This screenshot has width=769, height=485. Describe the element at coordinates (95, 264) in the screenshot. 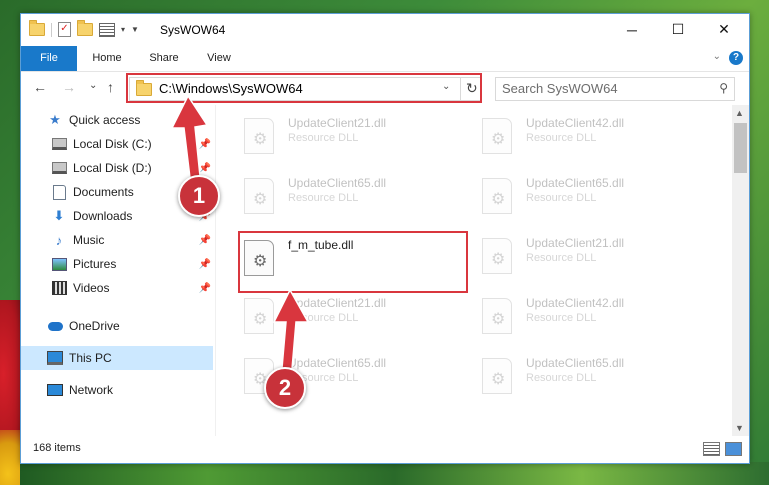

I see `sidebar-item-label: Pictures` at that location.